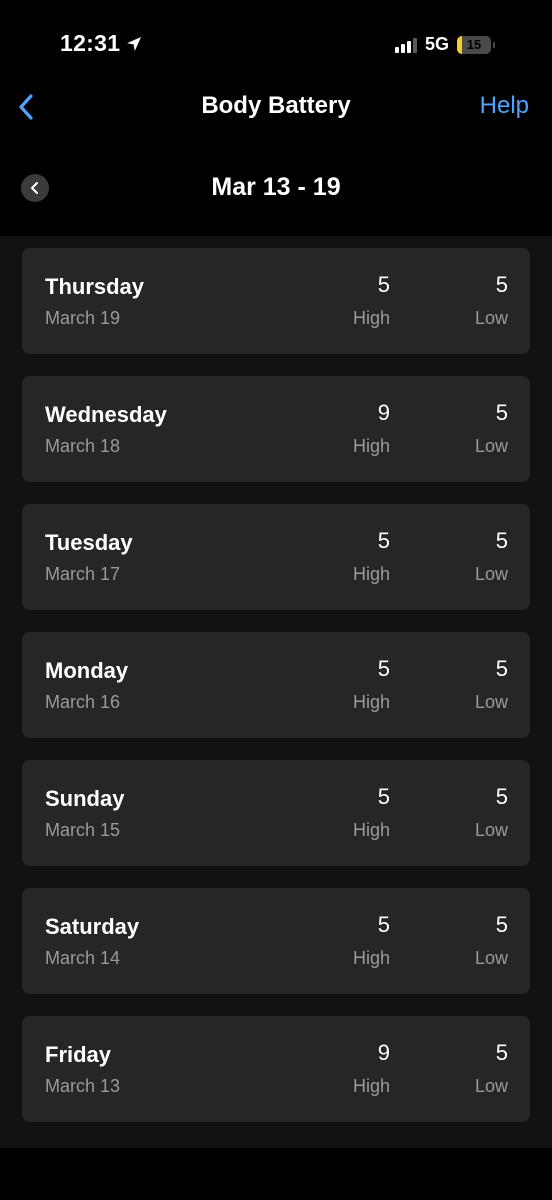  I want to click on status-time-group: 12:31, so click(101, 43).